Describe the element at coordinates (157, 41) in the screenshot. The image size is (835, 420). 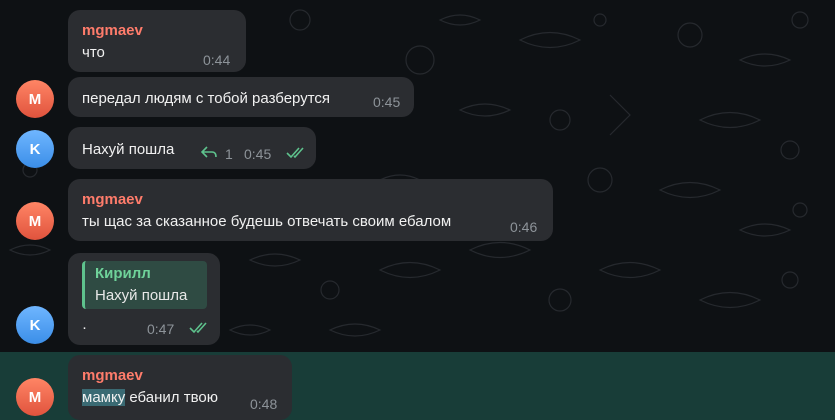
I see `message-bubble: mgmaev что 0:44` at that location.